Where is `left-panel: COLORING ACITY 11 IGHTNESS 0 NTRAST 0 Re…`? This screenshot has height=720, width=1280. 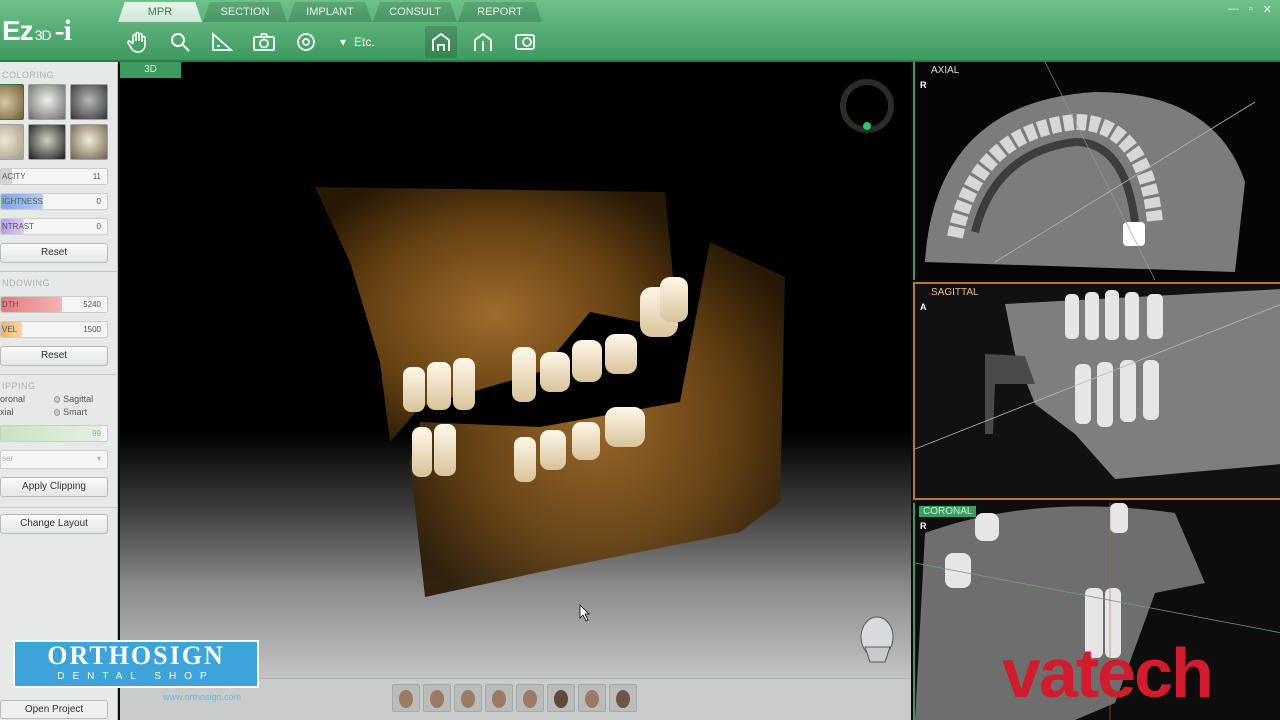
left-panel: COLORING ACITY 11 IGHTNESS 0 NTRAST 0 Re… is located at coordinates (59, 391).